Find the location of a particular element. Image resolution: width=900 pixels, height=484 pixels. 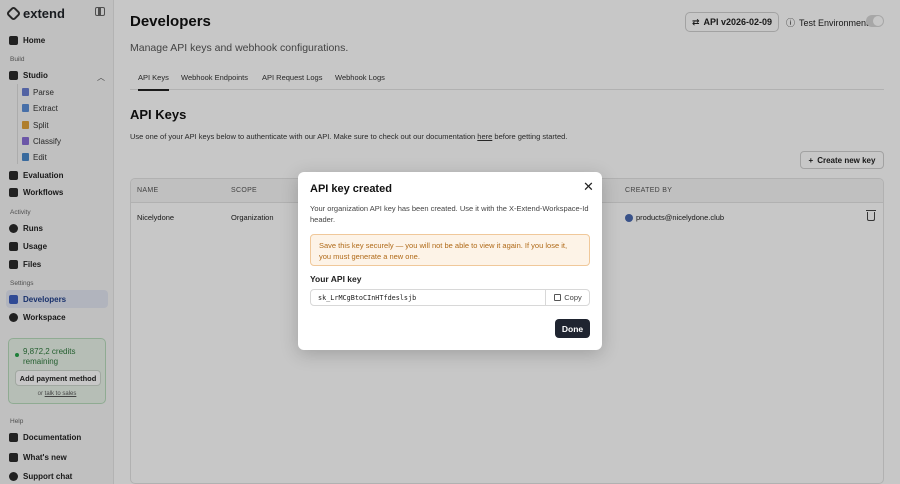

api-key-value: sk_LrMCgBtoCInHTfdeslsjb is located at coordinates (367, 298).